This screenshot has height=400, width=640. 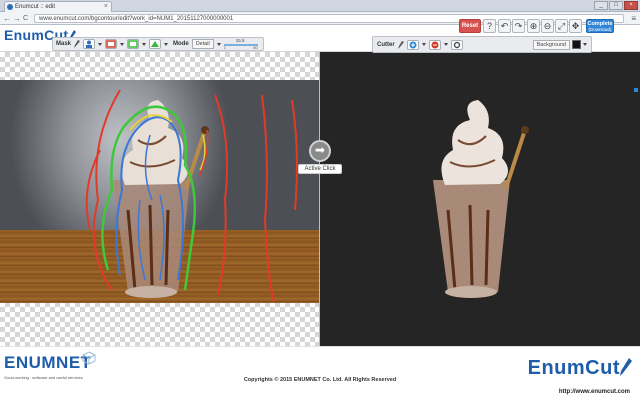 I want to click on complete-button: Complete (Download), so click(x=600, y=26).